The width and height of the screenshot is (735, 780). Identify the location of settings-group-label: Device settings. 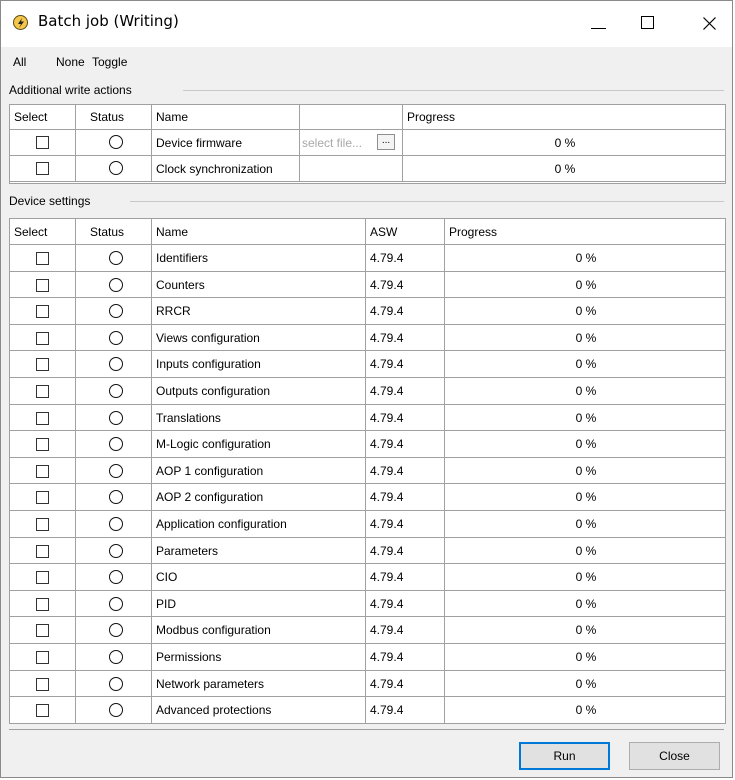
(50, 201).